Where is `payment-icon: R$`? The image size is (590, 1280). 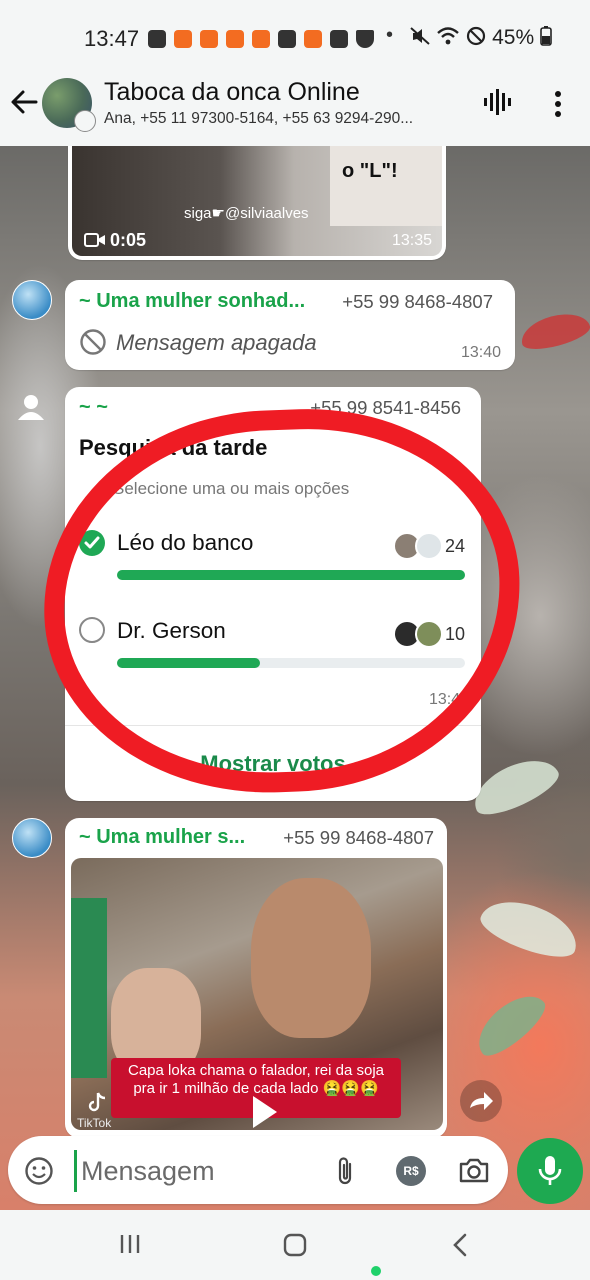 payment-icon: R$ is located at coordinates (411, 1171).